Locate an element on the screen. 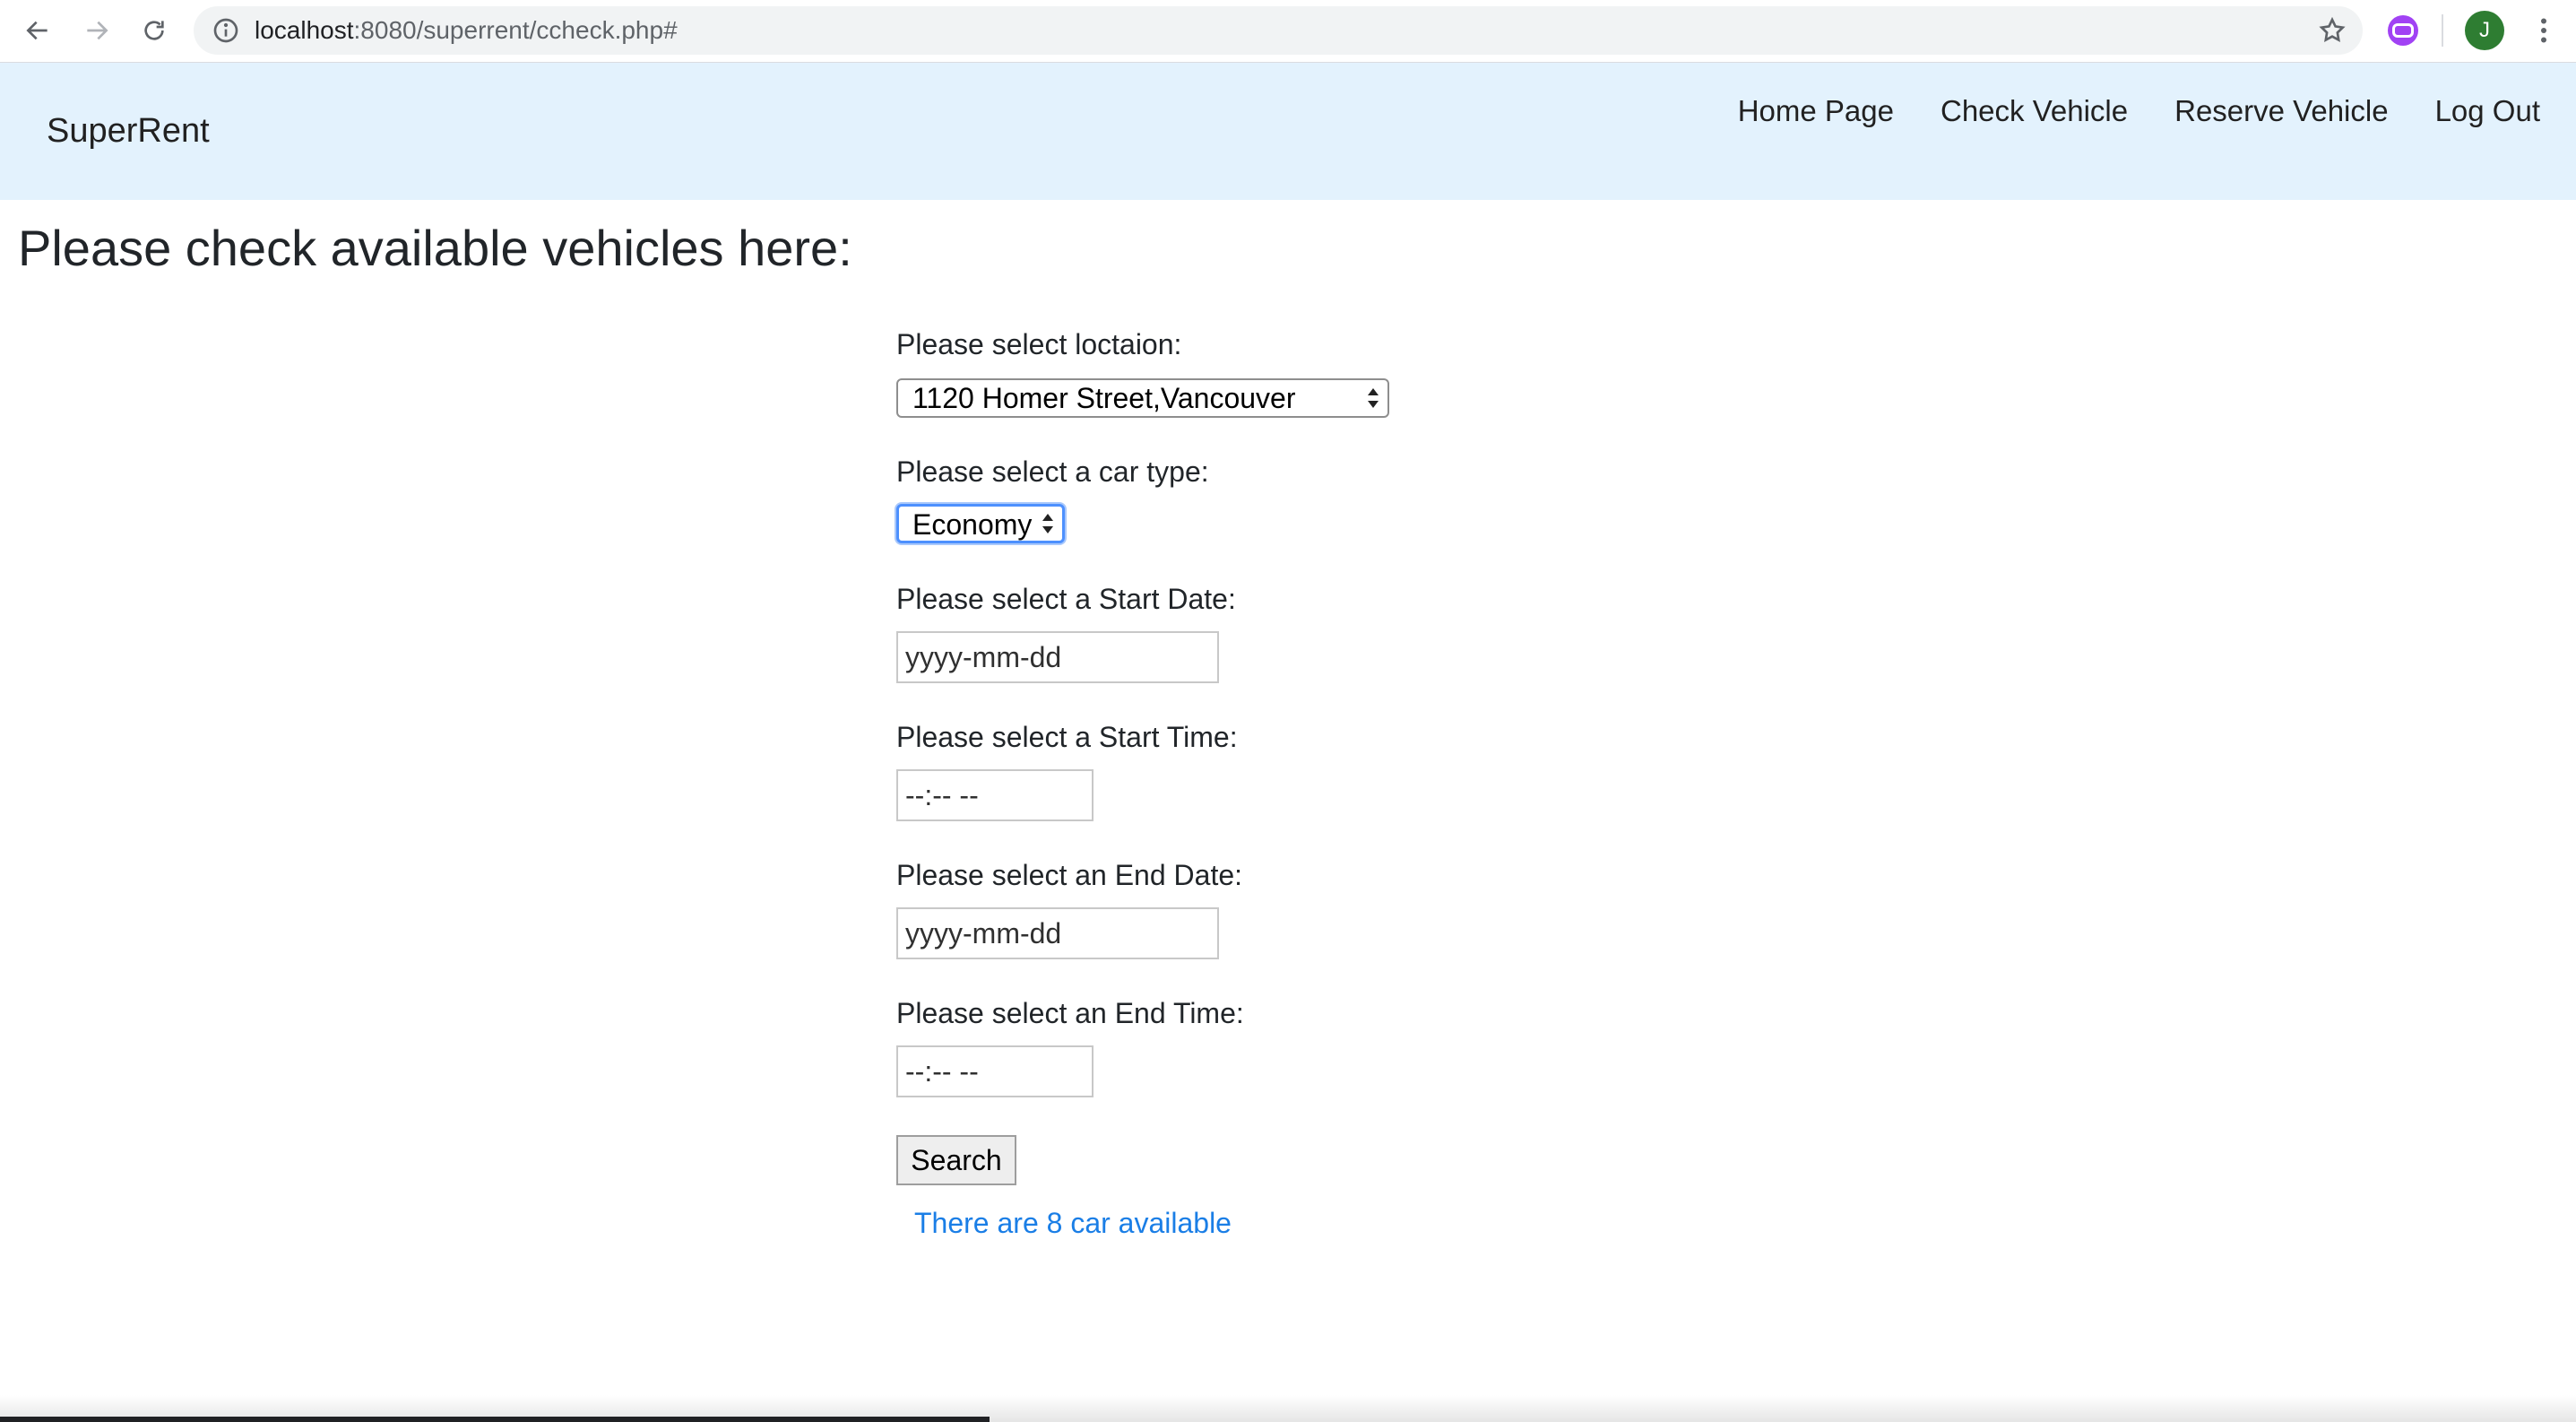 The width and height of the screenshot is (2576, 1422). search-button: Search is located at coordinates (956, 1160).